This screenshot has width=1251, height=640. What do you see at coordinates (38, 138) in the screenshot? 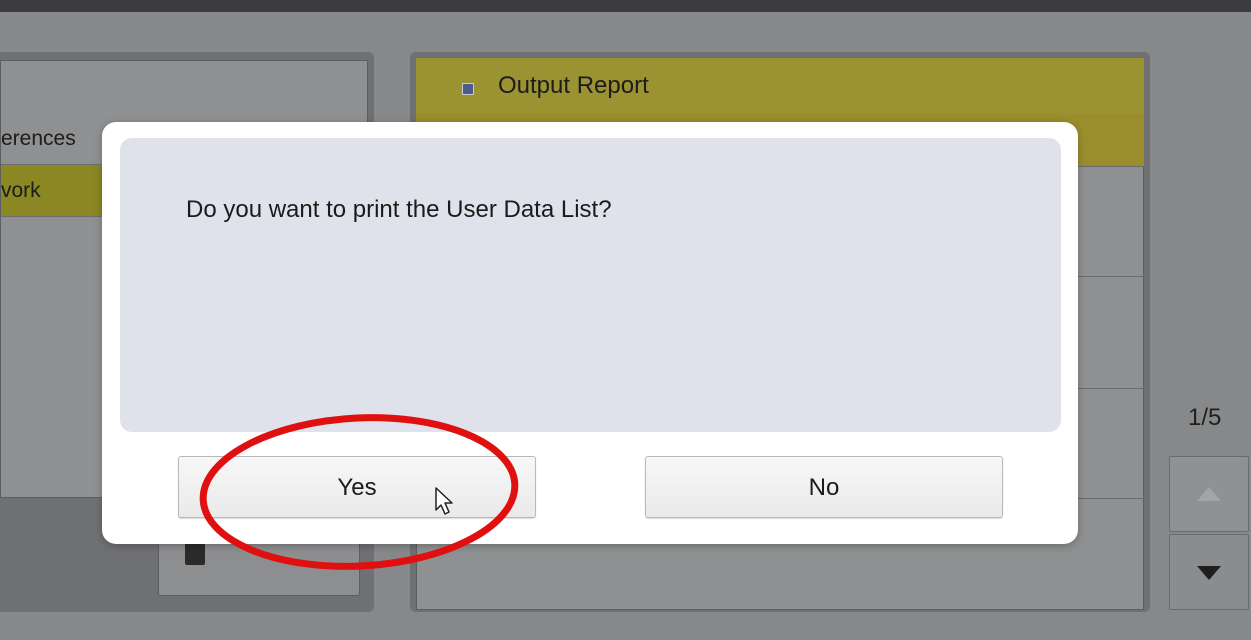
I see `list-item-label: erences` at bounding box center [38, 138].